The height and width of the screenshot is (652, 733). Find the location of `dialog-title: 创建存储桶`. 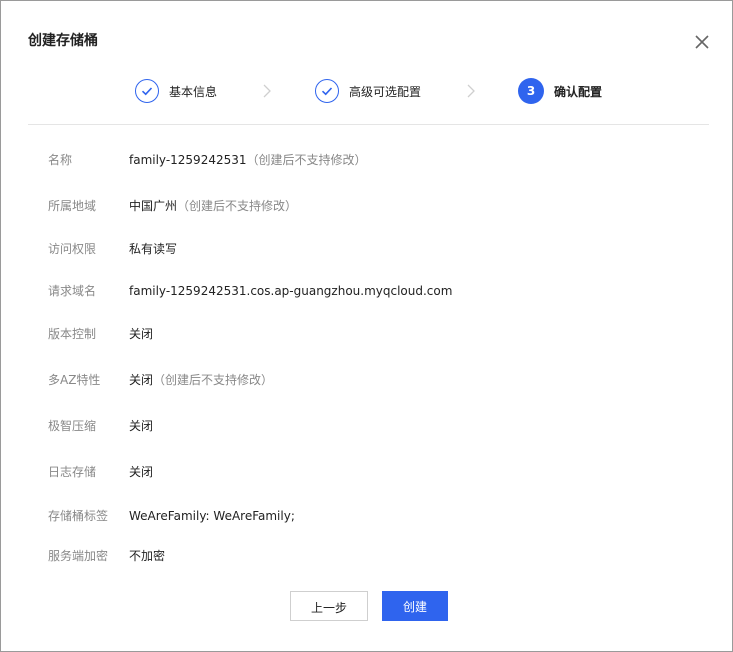

dialog-title: 创建存储桶 is located at coordinates (63, 41).